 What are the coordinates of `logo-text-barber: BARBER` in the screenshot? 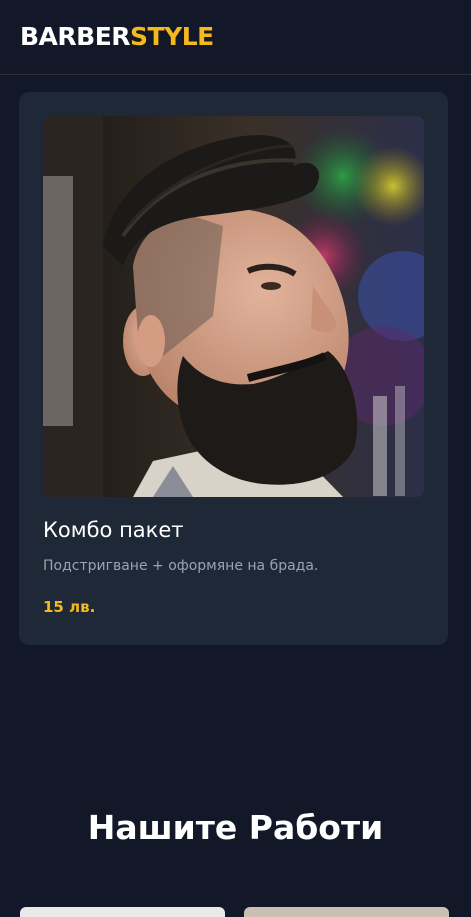 It's located at (75, 36).